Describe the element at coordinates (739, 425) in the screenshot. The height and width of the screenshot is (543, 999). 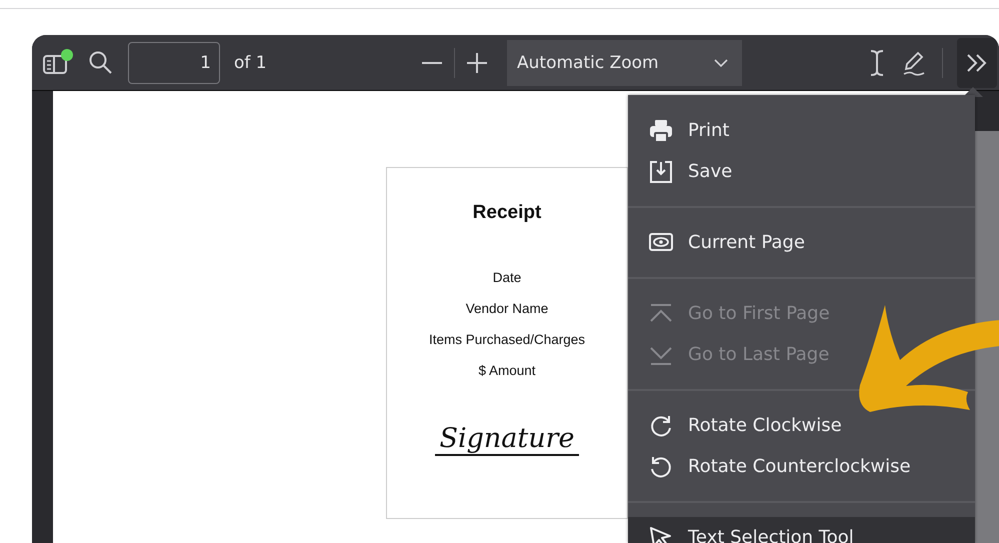
I see `menu-item: Rotate Clockwise` at that location.